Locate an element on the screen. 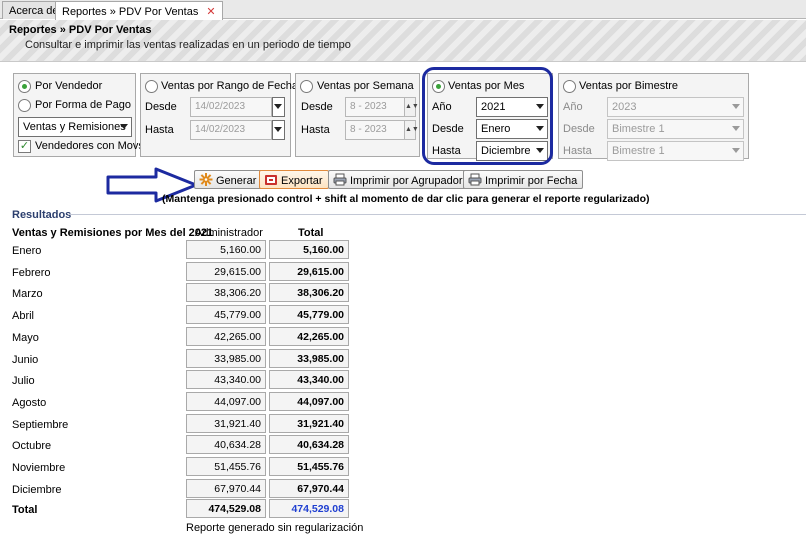  total-admin-cell: 474,529.08 is located at coordinates (226, 508).